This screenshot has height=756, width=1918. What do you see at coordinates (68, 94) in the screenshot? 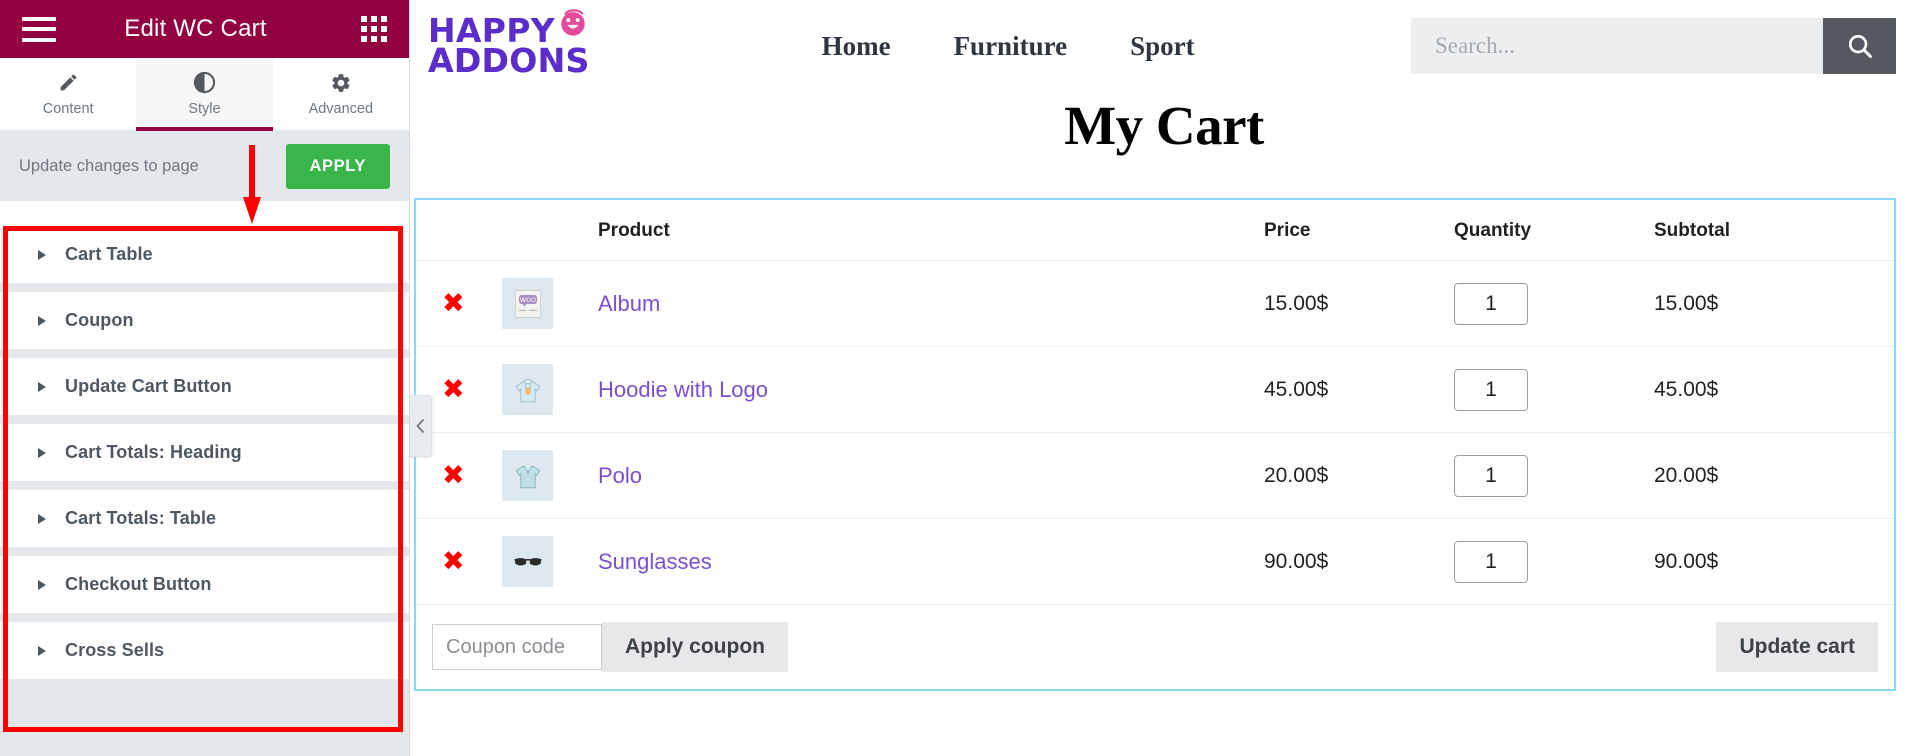
I see `tab-content: Content` at bounding box center [68, 94].